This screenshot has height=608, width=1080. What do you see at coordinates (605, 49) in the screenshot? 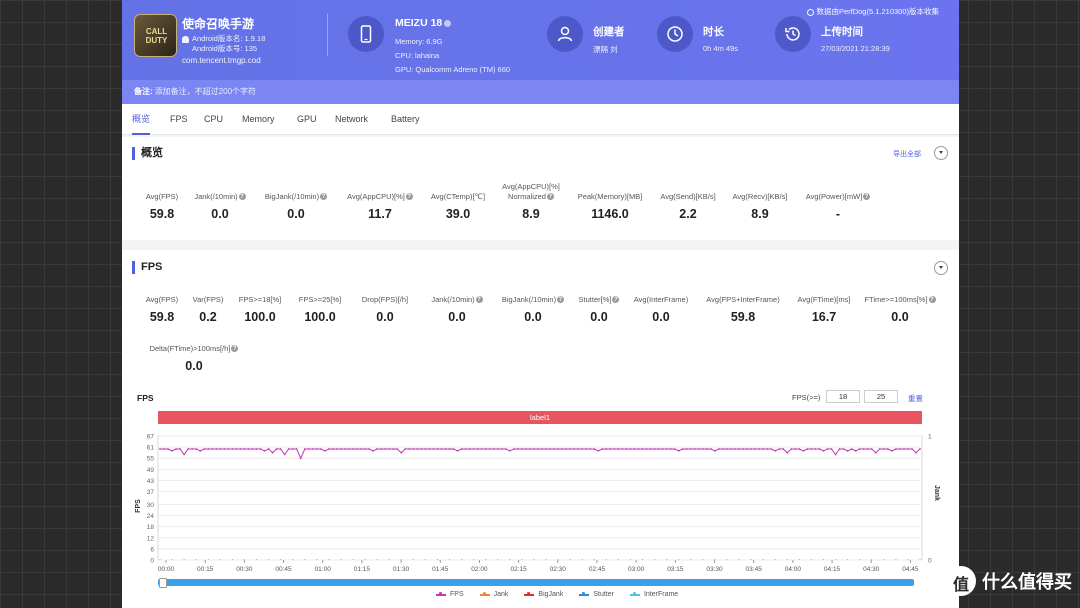
I see `creator-value: 漂隔 刘` at bounding box center [605, 49].